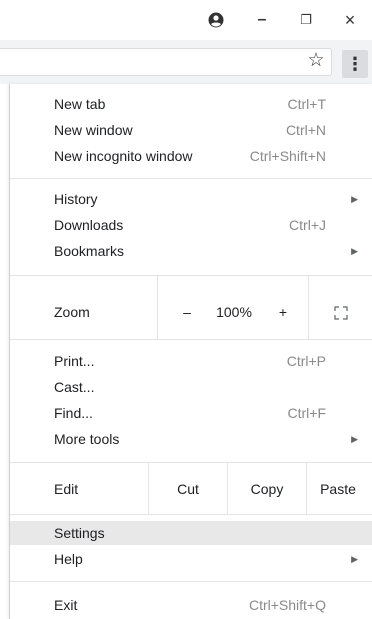  I want to click on menu-item-print: Print... Ctrl+P, so click(191, 361).